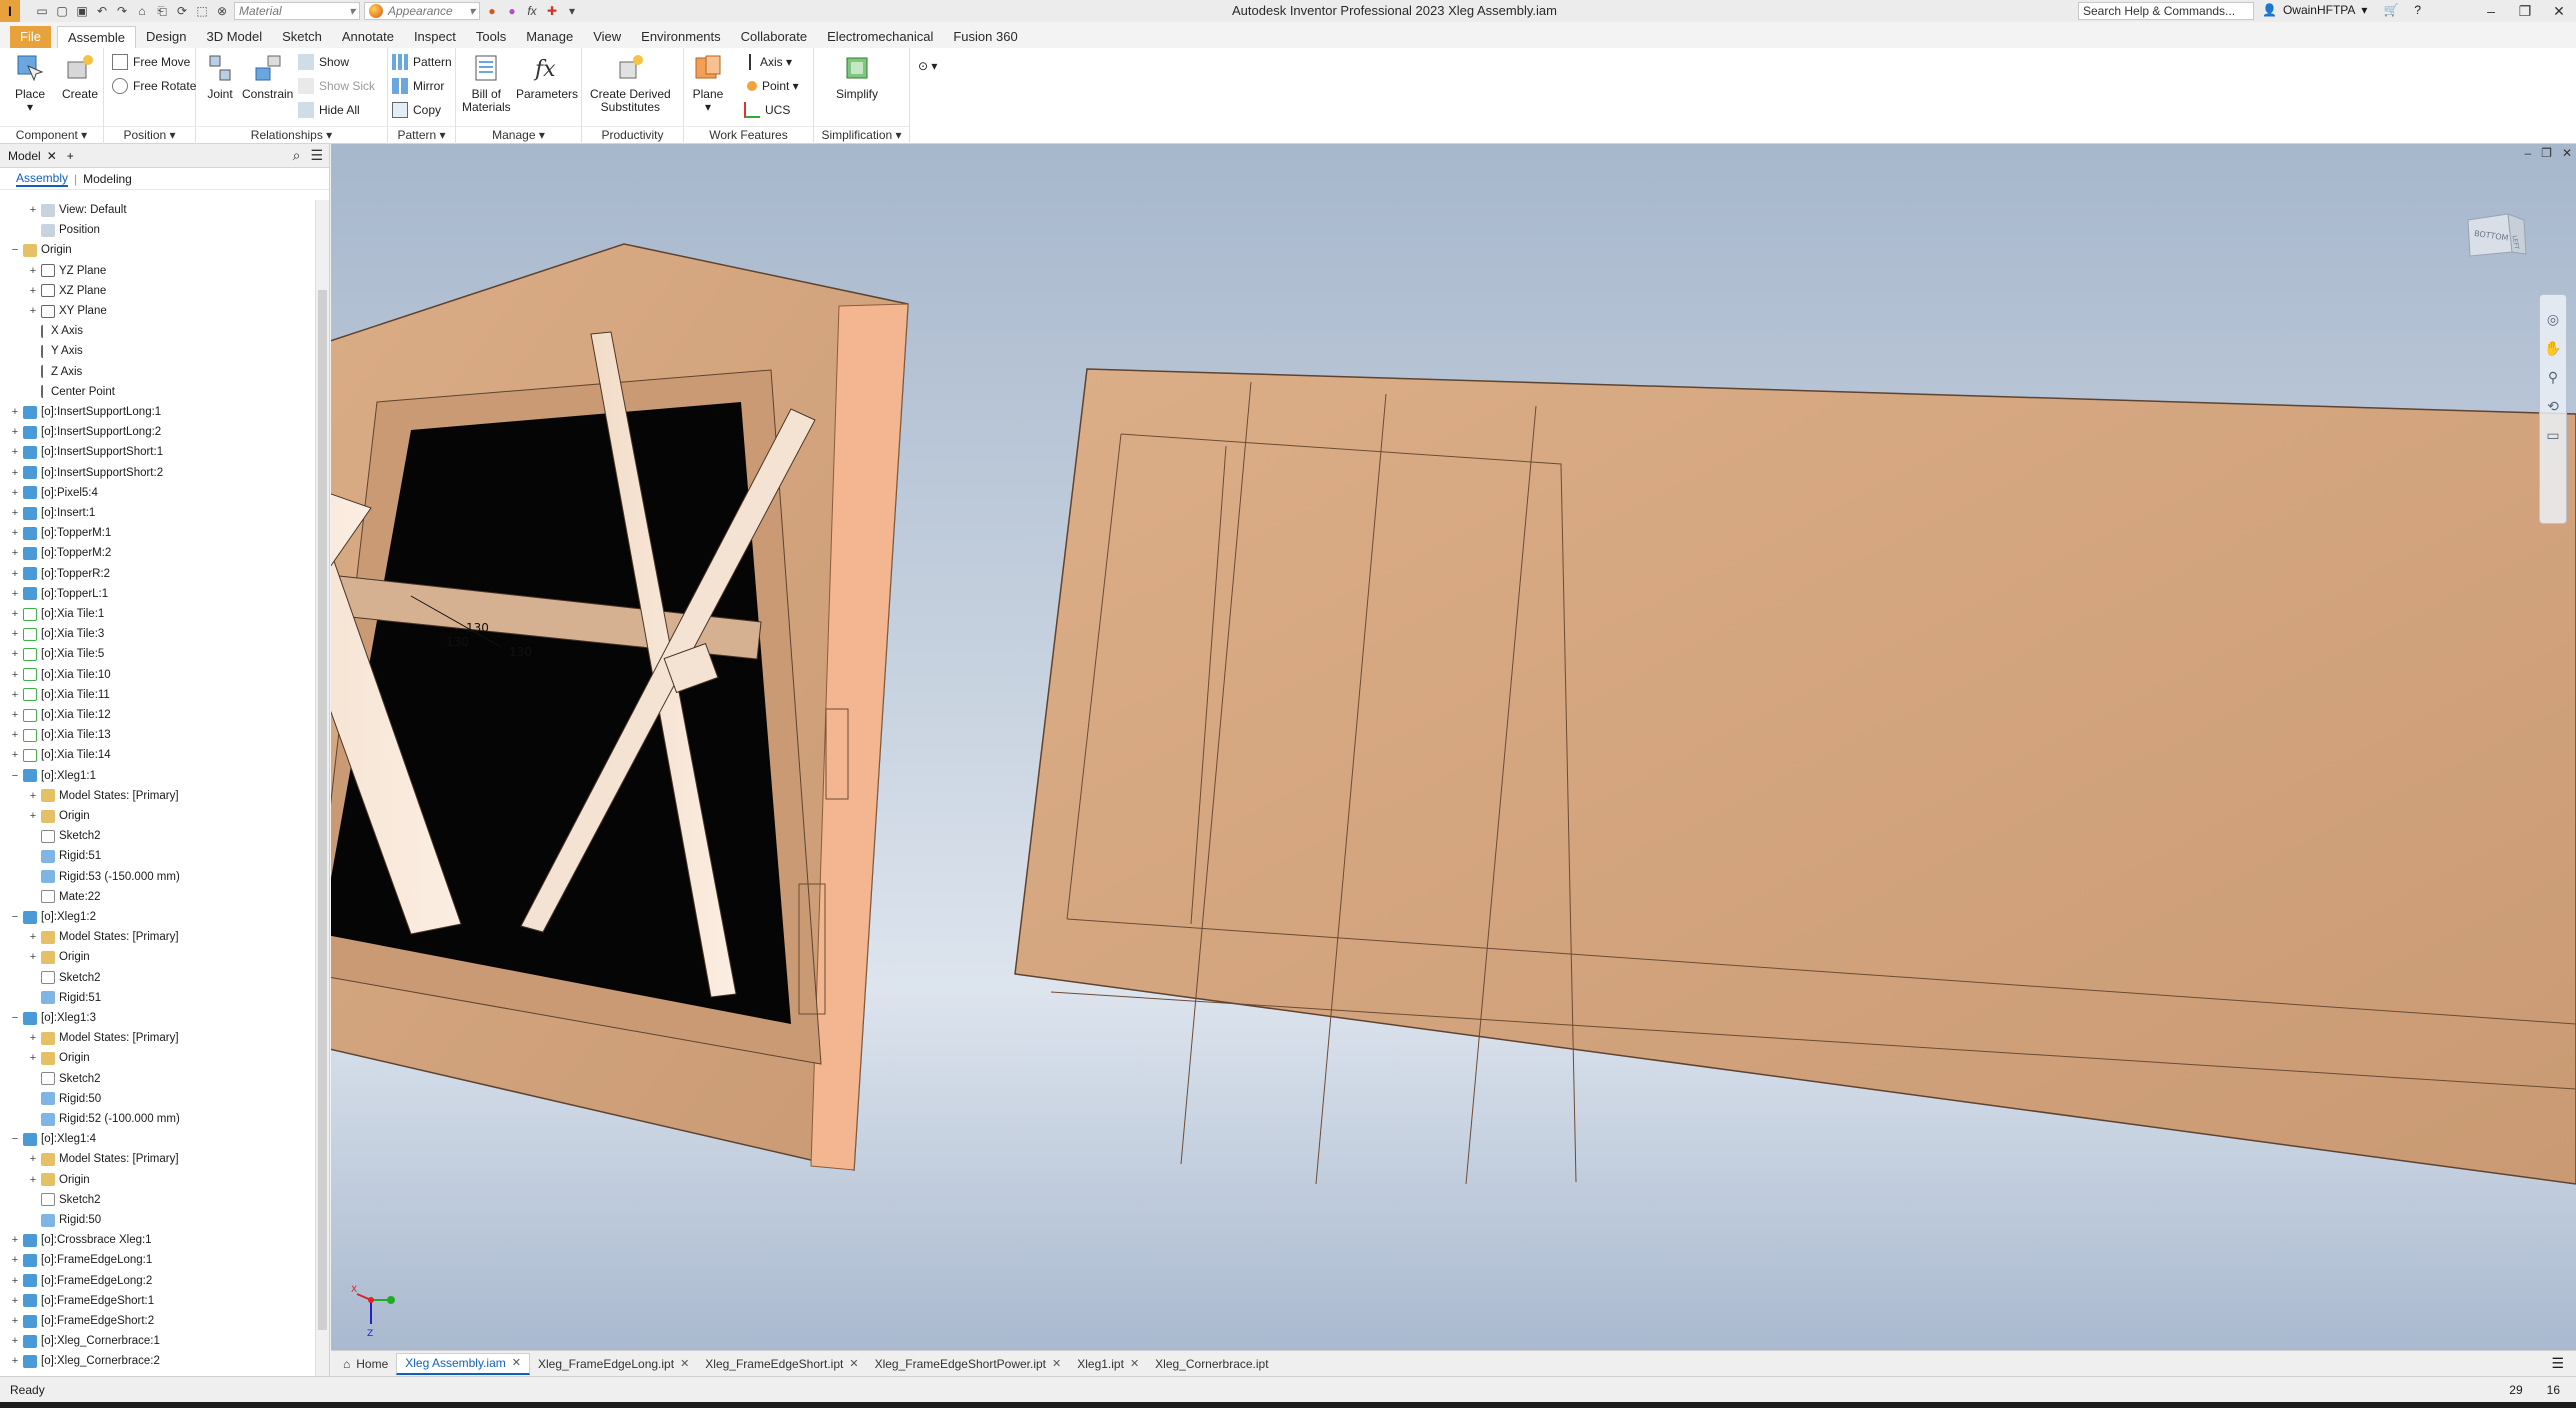  I want to click on tree-node: Y Axis, so click(41, 351).